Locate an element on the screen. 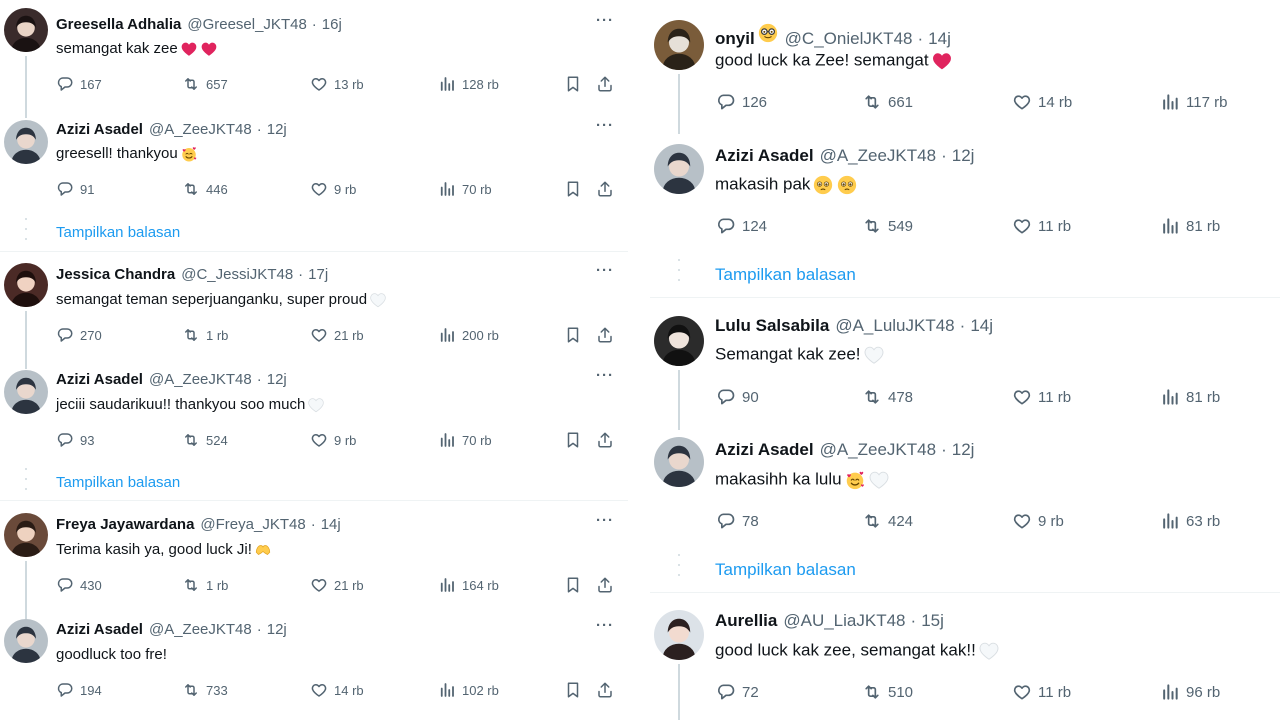 Image resolution: width=1280 pixels, height=720 pixels. reply-button: 72 is located at coordinates (737, 692).